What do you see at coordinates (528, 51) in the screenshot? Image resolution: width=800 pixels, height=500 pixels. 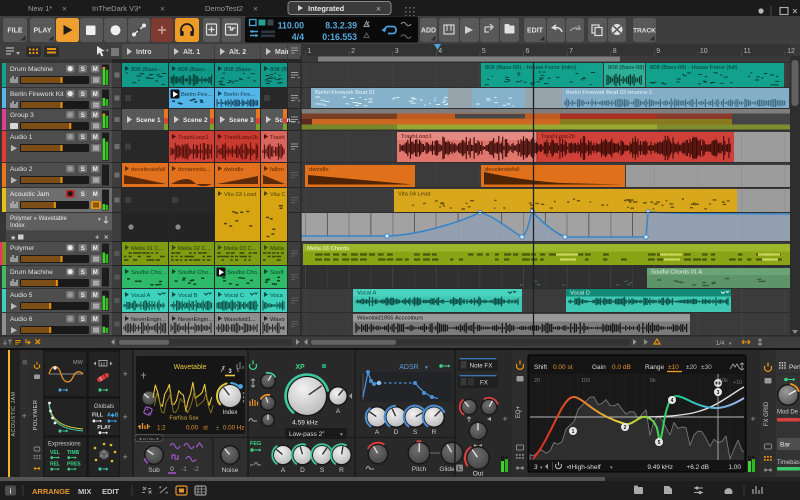 I see `svg-text: 6` at bounding box center [528, 51].